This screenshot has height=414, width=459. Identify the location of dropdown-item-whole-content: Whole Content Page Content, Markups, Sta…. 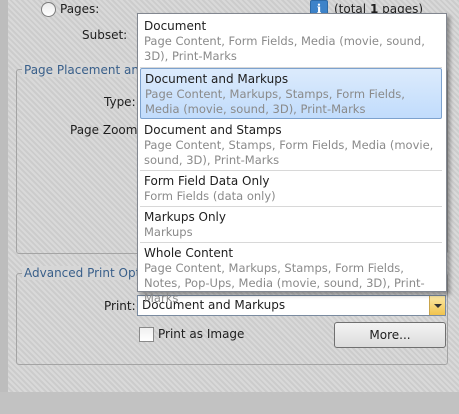
(291, 274).